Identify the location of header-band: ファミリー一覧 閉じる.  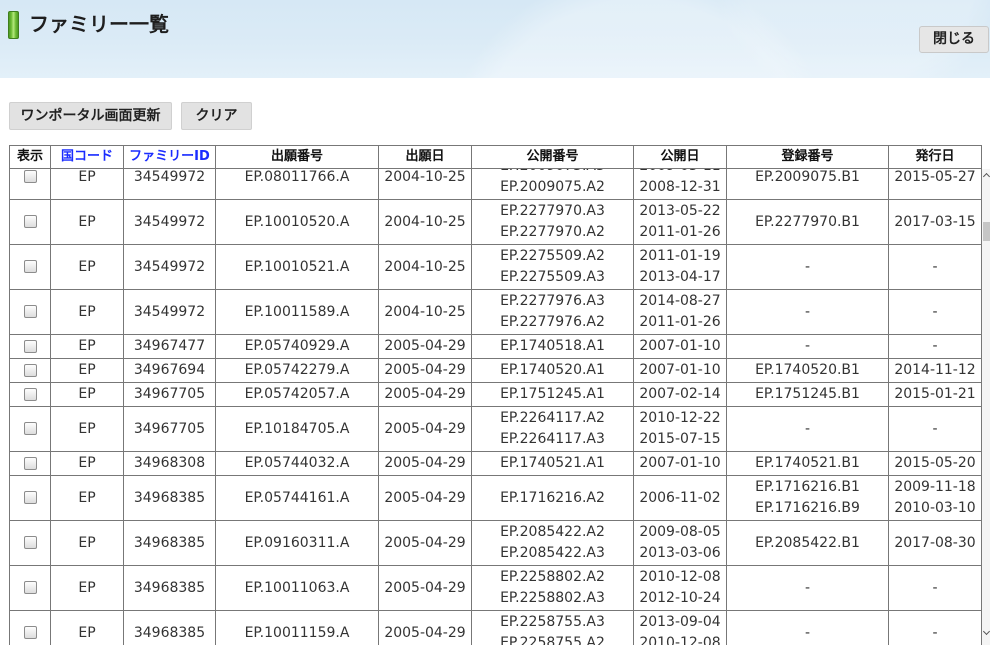
(495, 39).